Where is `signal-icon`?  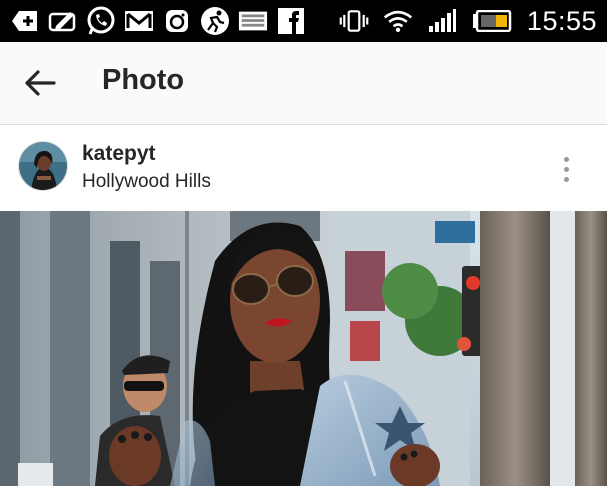 signal-icon is located at coordinates (442, 21).